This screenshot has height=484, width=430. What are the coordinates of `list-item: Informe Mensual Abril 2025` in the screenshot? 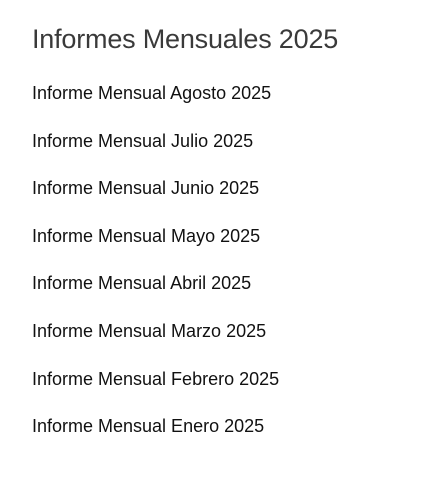 It's located at (155, 294).